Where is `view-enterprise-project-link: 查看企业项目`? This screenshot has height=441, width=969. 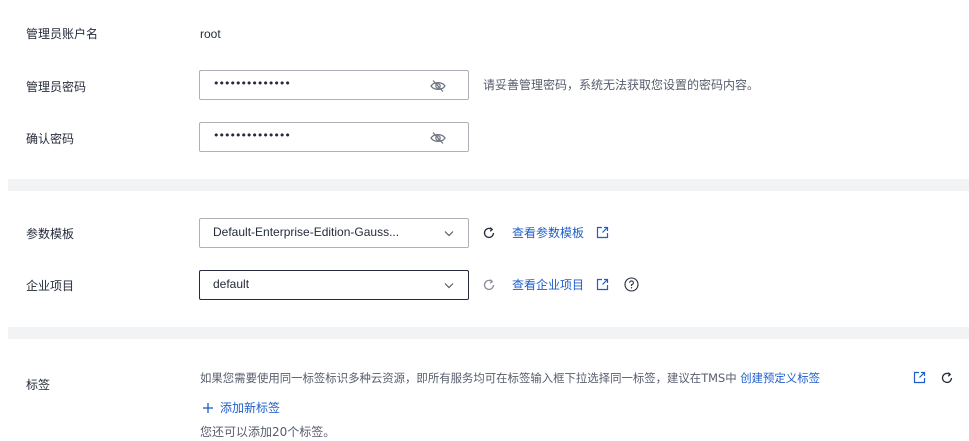
view-enterprise-project-link: 查看企业项目 is located at coordinates (548, 285).